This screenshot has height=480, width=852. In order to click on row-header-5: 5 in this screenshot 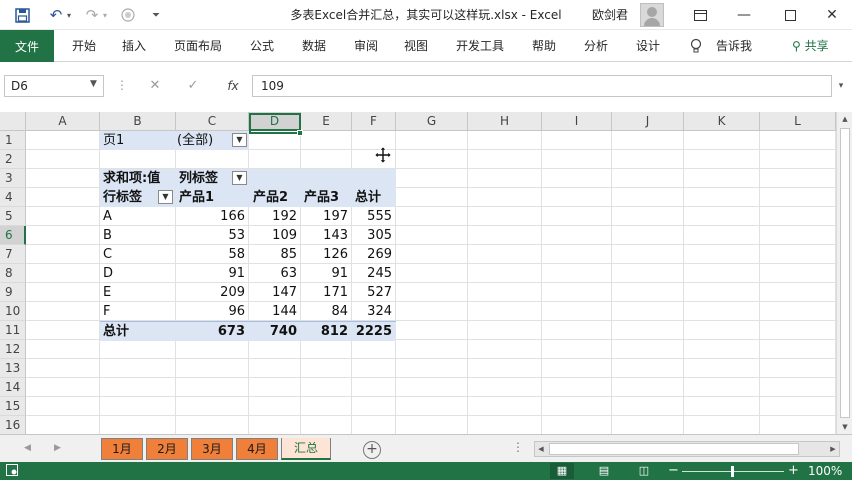, I will do `click(13, 216)`.